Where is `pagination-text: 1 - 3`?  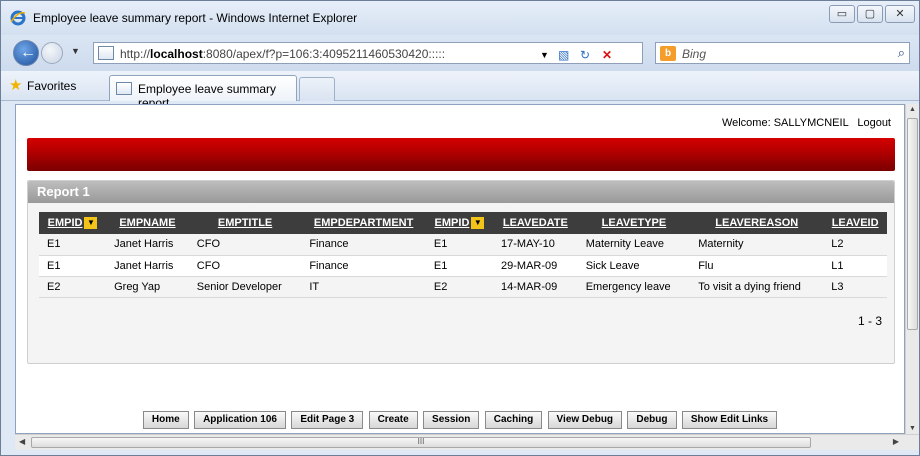
pagination-text: 1 - 3 is located at coordinates (869, 321).